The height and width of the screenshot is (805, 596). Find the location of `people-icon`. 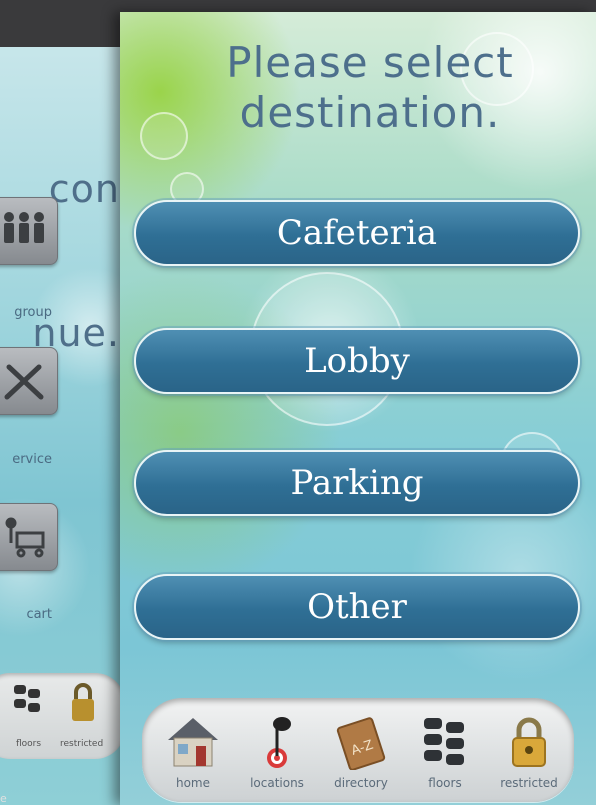

people-icon is located at coordinates (24, 227).